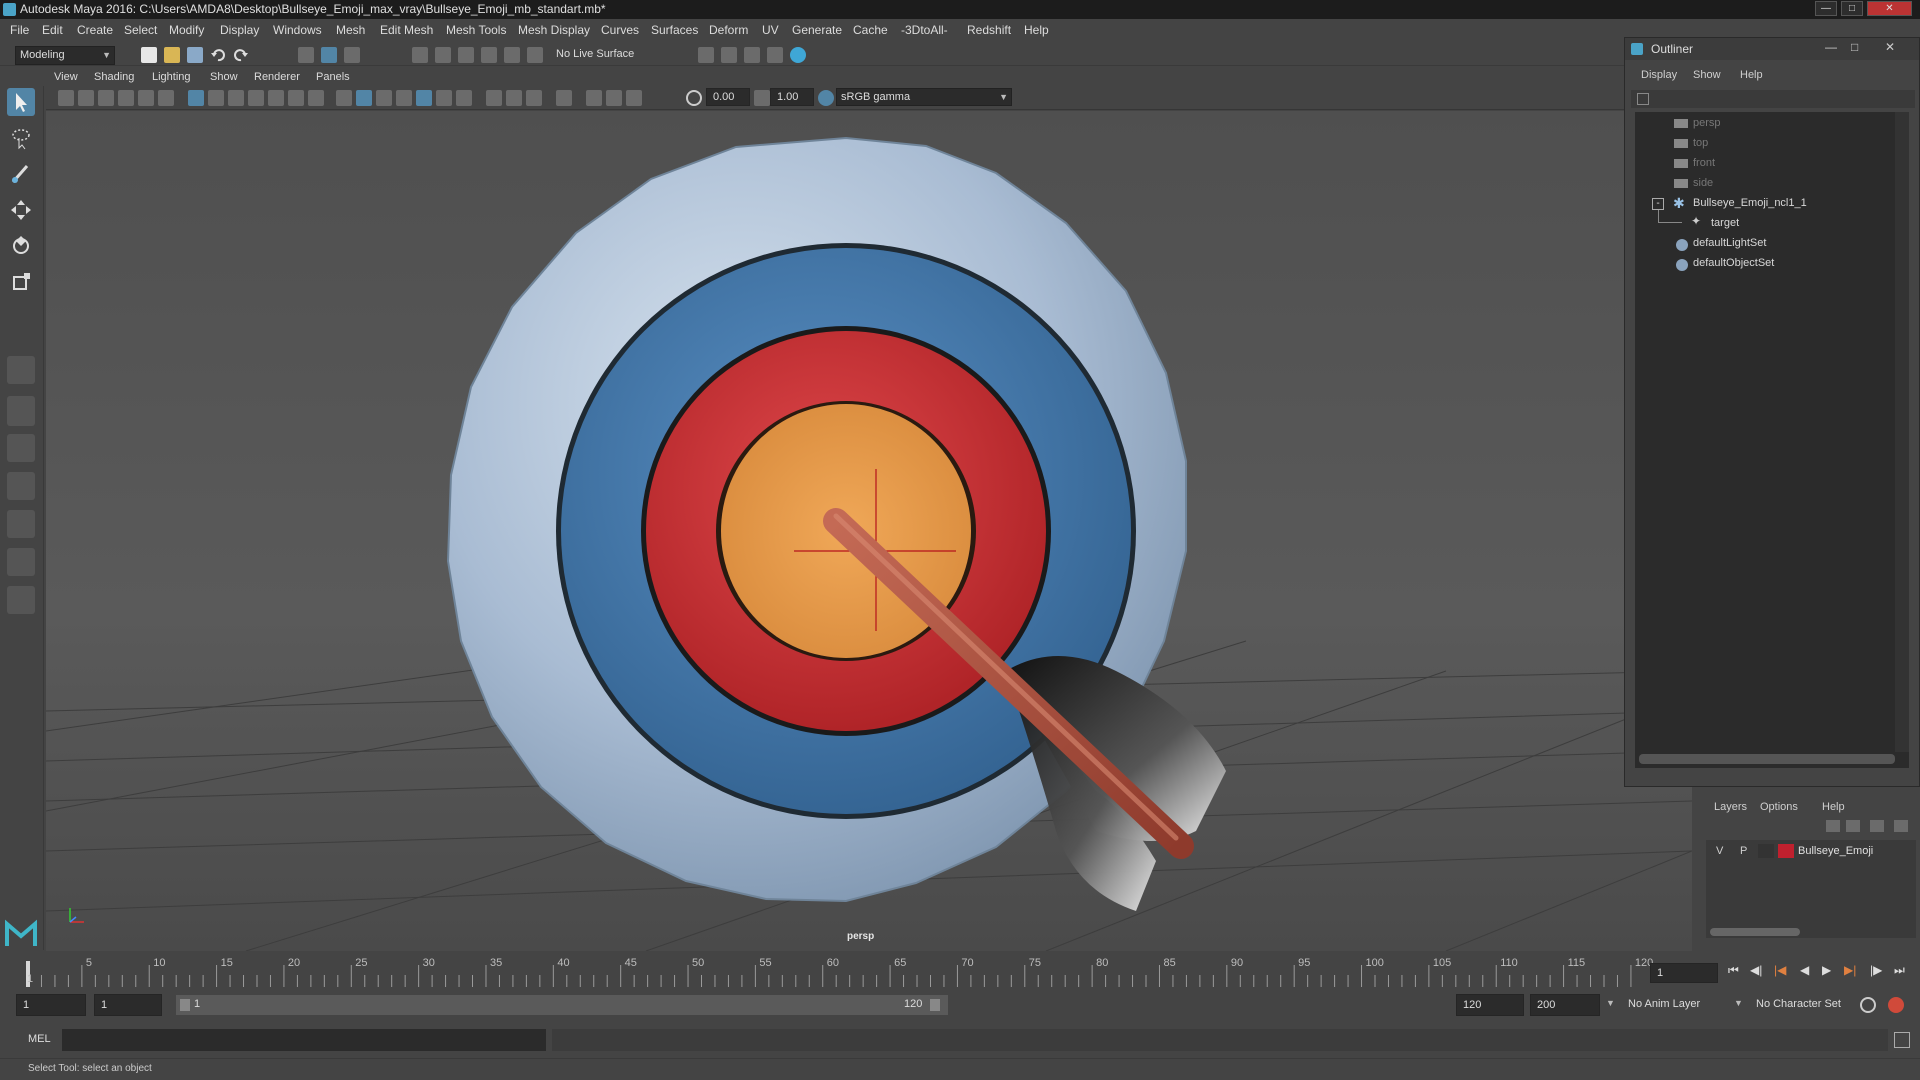 The height and width of the screenshot is (1080, 1920). Describe the element at coordinates (1868, 1005) in the screenshot. I see `auto-key-icon` at that location.